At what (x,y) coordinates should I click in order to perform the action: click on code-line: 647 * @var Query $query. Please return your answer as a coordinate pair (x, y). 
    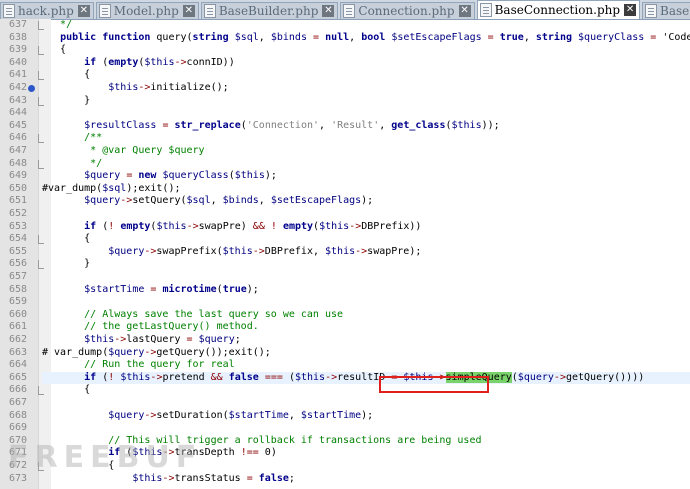
    Looking at the image, I should click on (345, 151).